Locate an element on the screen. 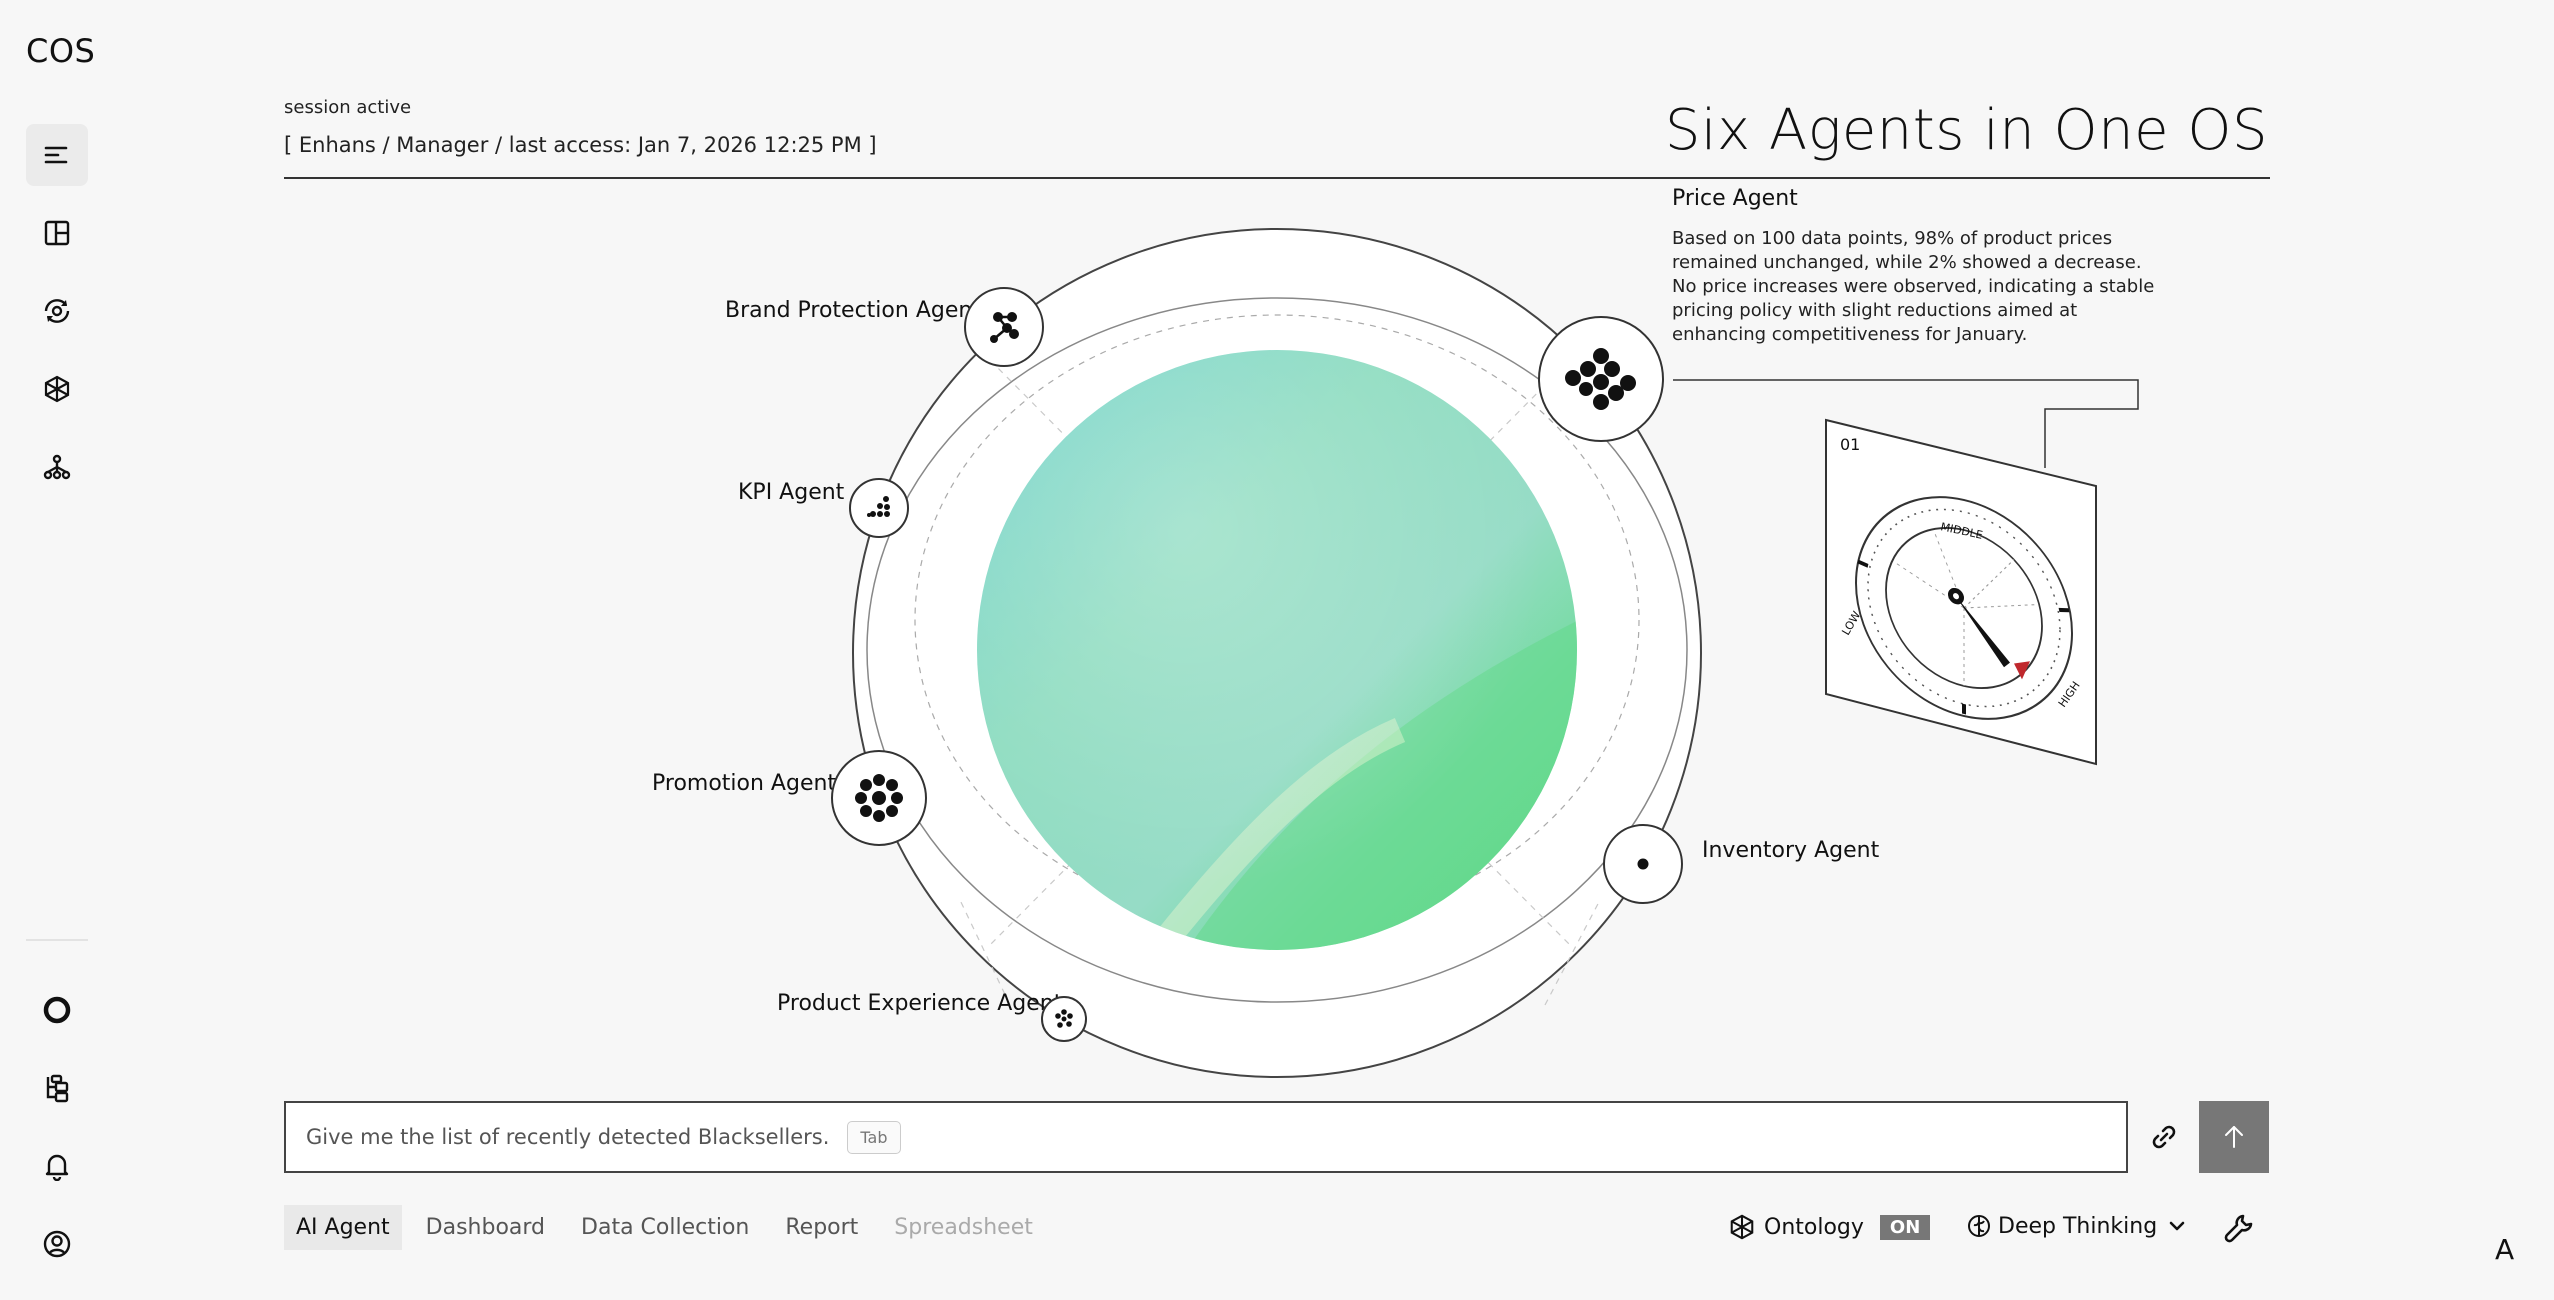  price-agent-node is located at coordinates (1601, 379).